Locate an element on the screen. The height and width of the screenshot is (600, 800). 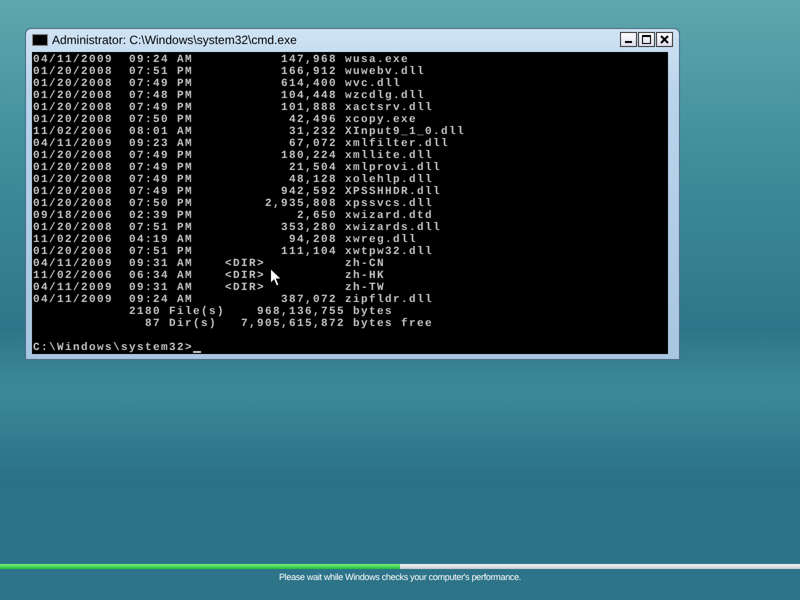
maximize-button is located at coordinates (646, 39).